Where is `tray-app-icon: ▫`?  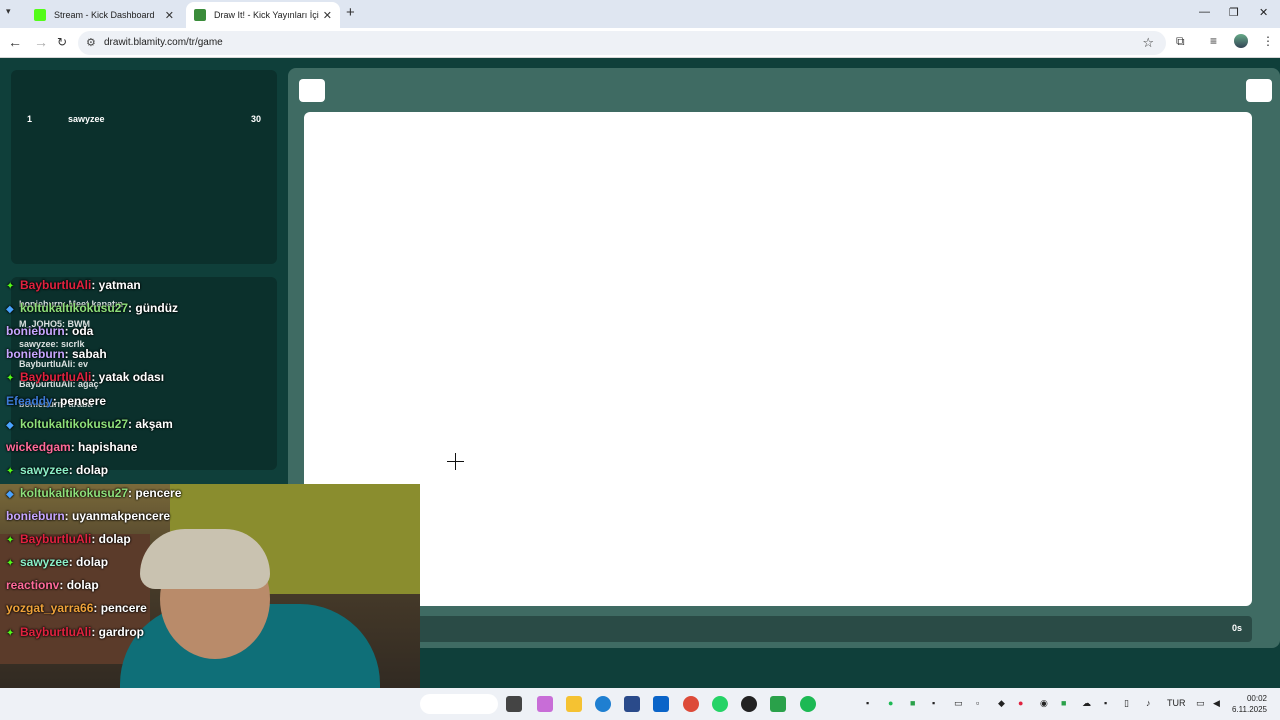
tray-app-icon: ▫ is located at coordinates (977, 703).